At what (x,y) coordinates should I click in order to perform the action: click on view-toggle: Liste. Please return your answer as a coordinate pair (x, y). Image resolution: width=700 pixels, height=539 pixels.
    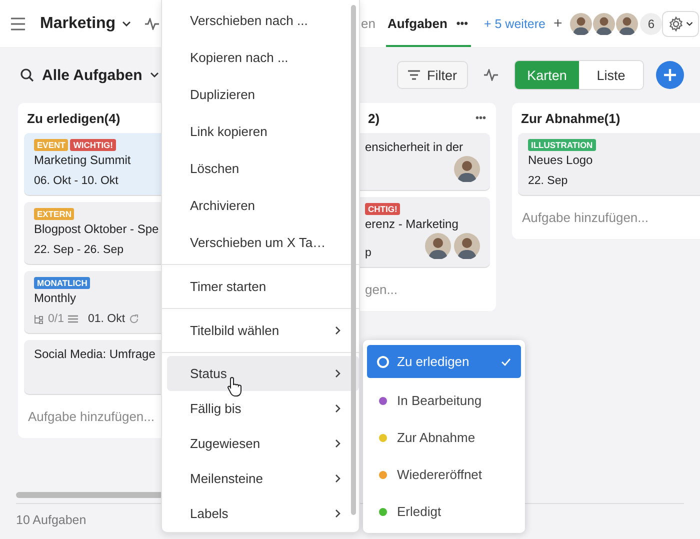
    Looking at the image, I should click on (611, 75).